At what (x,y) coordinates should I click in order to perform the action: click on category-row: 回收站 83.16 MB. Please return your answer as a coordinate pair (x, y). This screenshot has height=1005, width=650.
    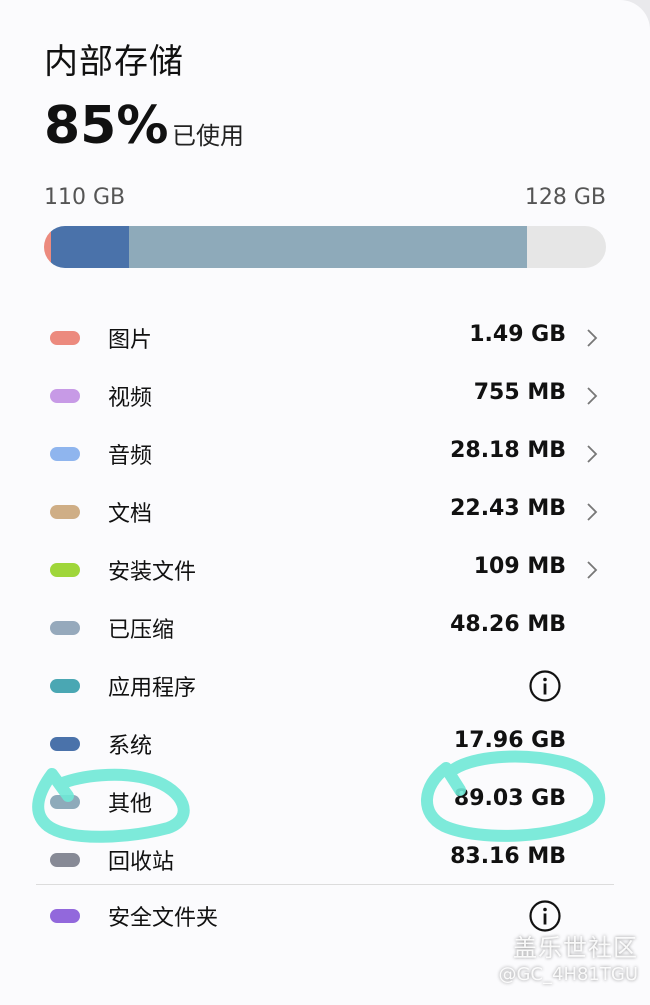
    Looking at the image, I should click on (325, 860).